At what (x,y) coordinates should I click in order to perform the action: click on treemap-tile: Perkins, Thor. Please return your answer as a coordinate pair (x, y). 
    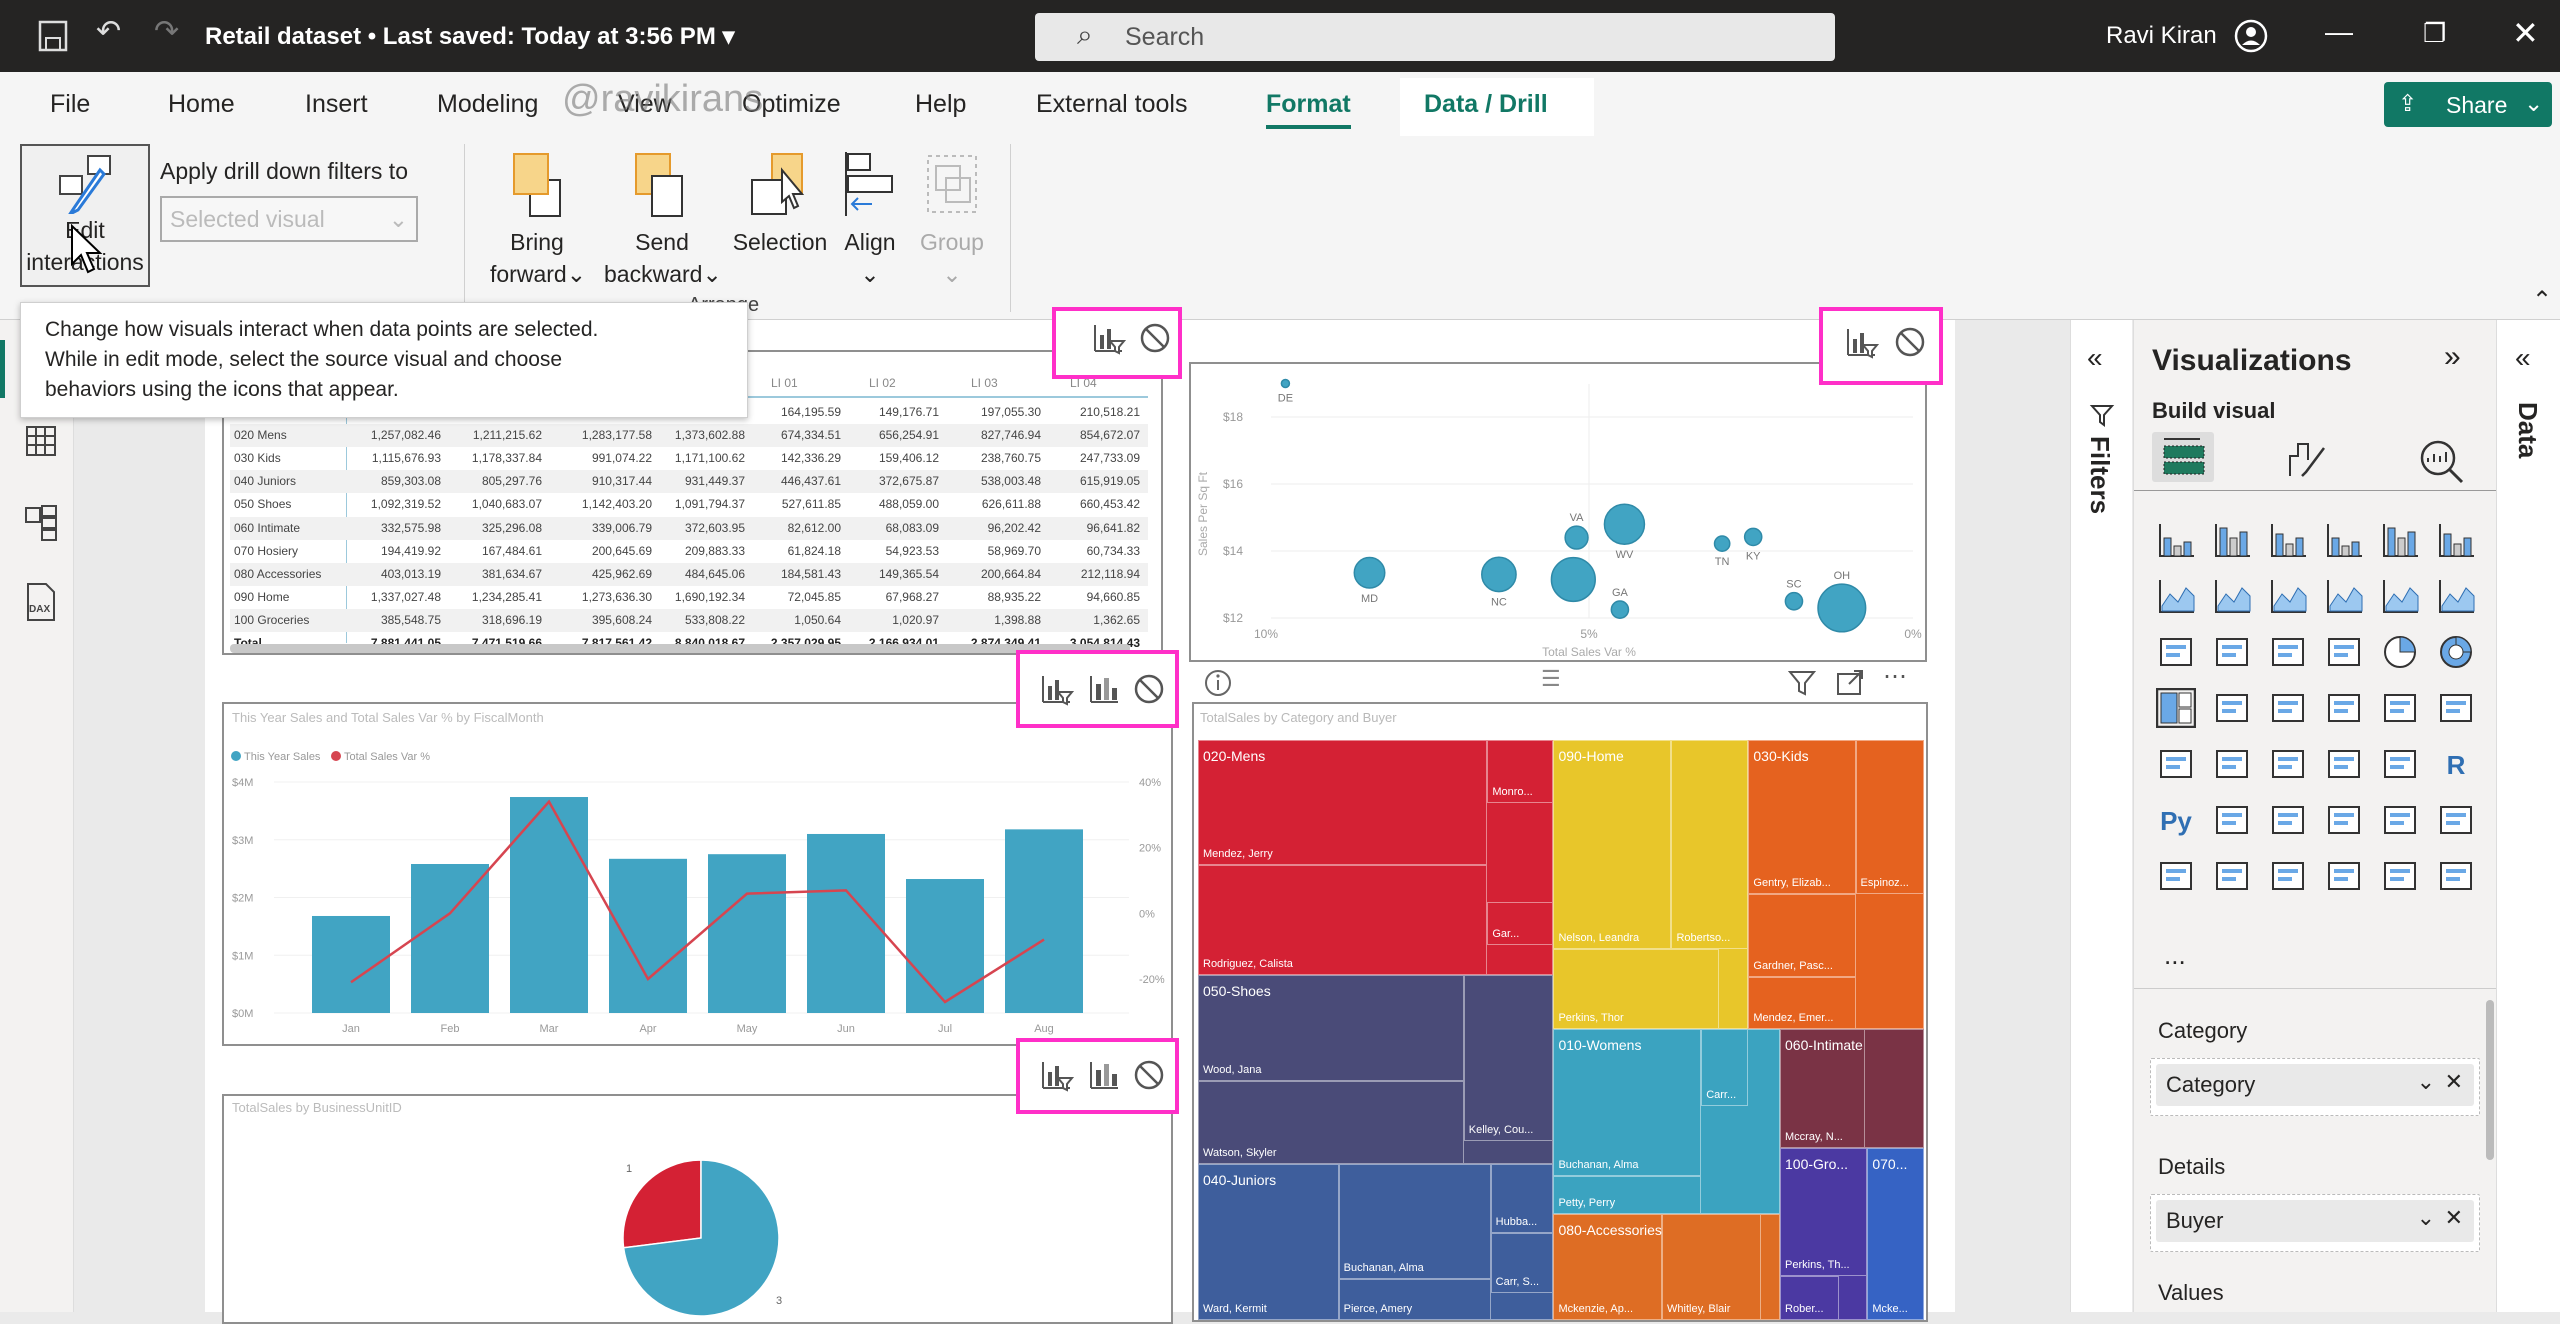
    Looking at the image, I should click on (1636, 989).